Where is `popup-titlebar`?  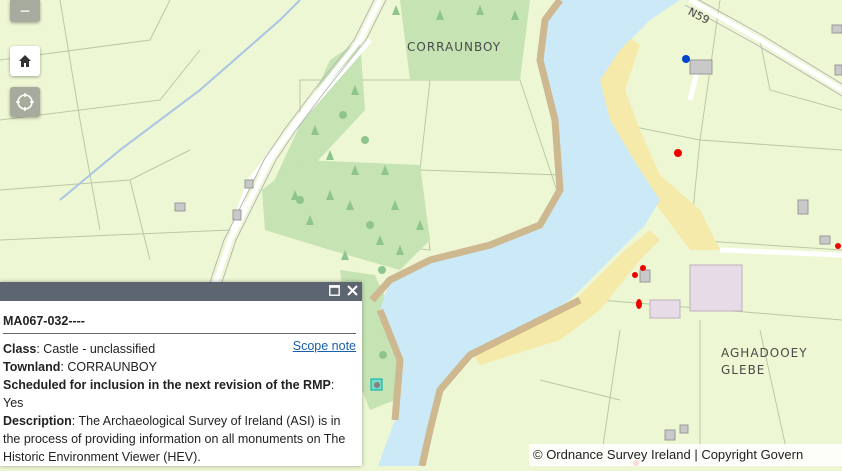
popup-titlebar is located at coordinates (181, 291).